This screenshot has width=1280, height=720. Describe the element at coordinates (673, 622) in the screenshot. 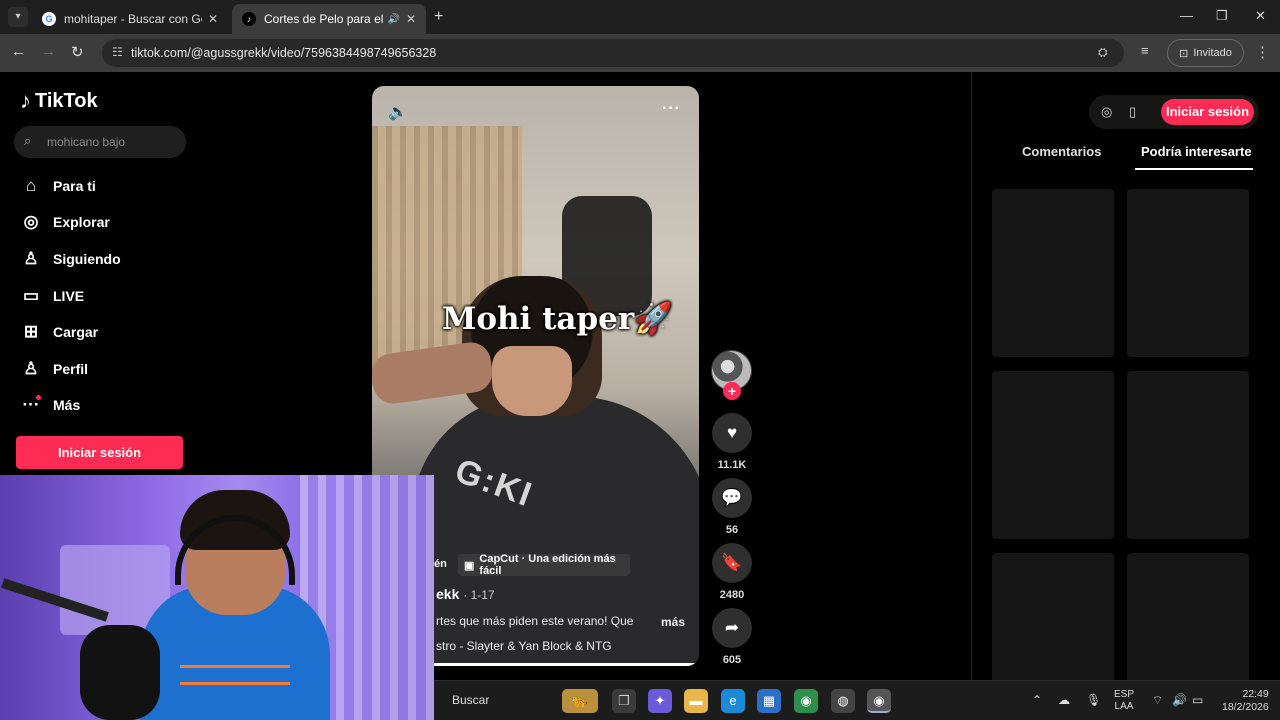

I see `description-more-link: más` at that location.